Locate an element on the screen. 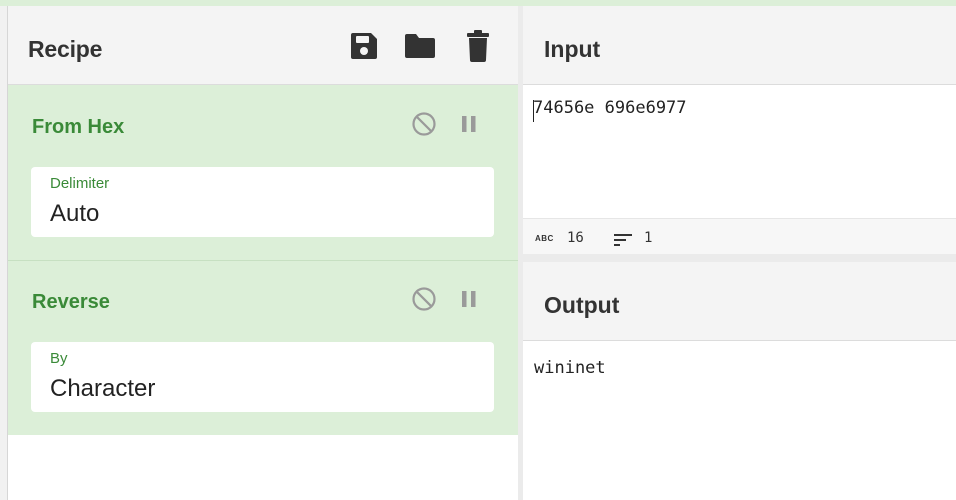 The height and width of the screenshot is (500, 956). output-text: wininet is located at coordinates (570, 368).